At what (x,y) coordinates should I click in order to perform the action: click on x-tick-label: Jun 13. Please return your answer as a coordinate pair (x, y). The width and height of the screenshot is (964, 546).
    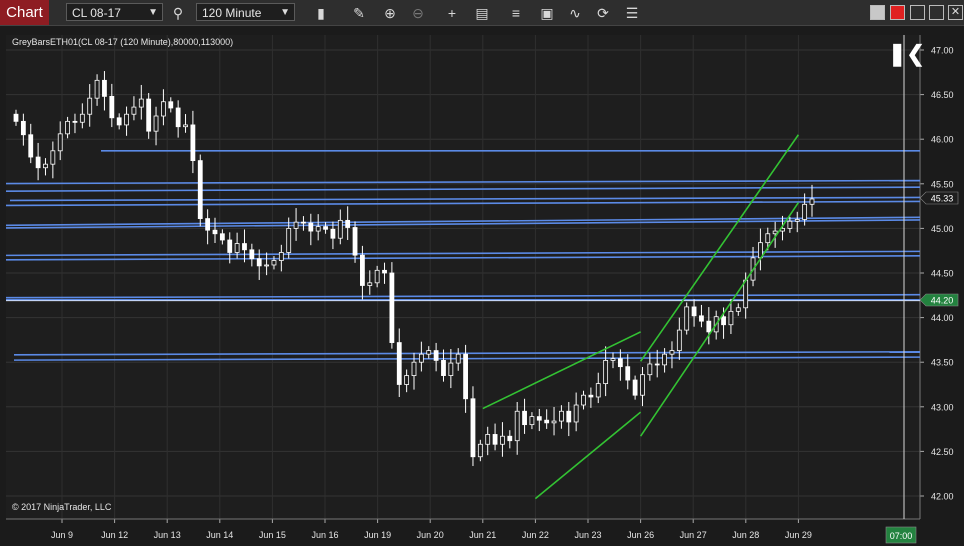
    Looking at the image, I should click on (167, 535).